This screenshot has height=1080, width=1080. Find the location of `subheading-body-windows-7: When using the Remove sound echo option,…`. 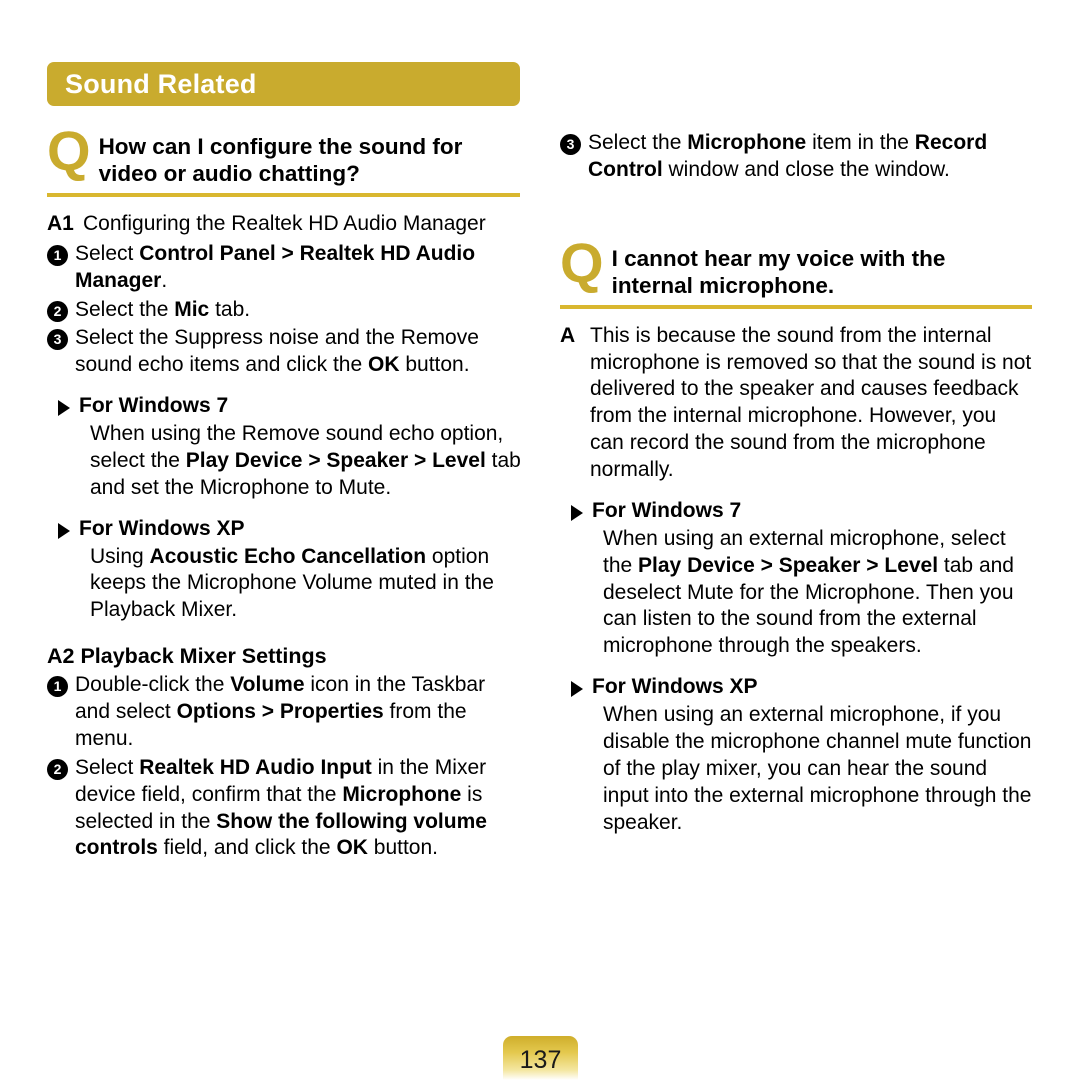

subheading-body-windows-7: When using the Remove sound echo option,… is located at coordinates (305, 460).